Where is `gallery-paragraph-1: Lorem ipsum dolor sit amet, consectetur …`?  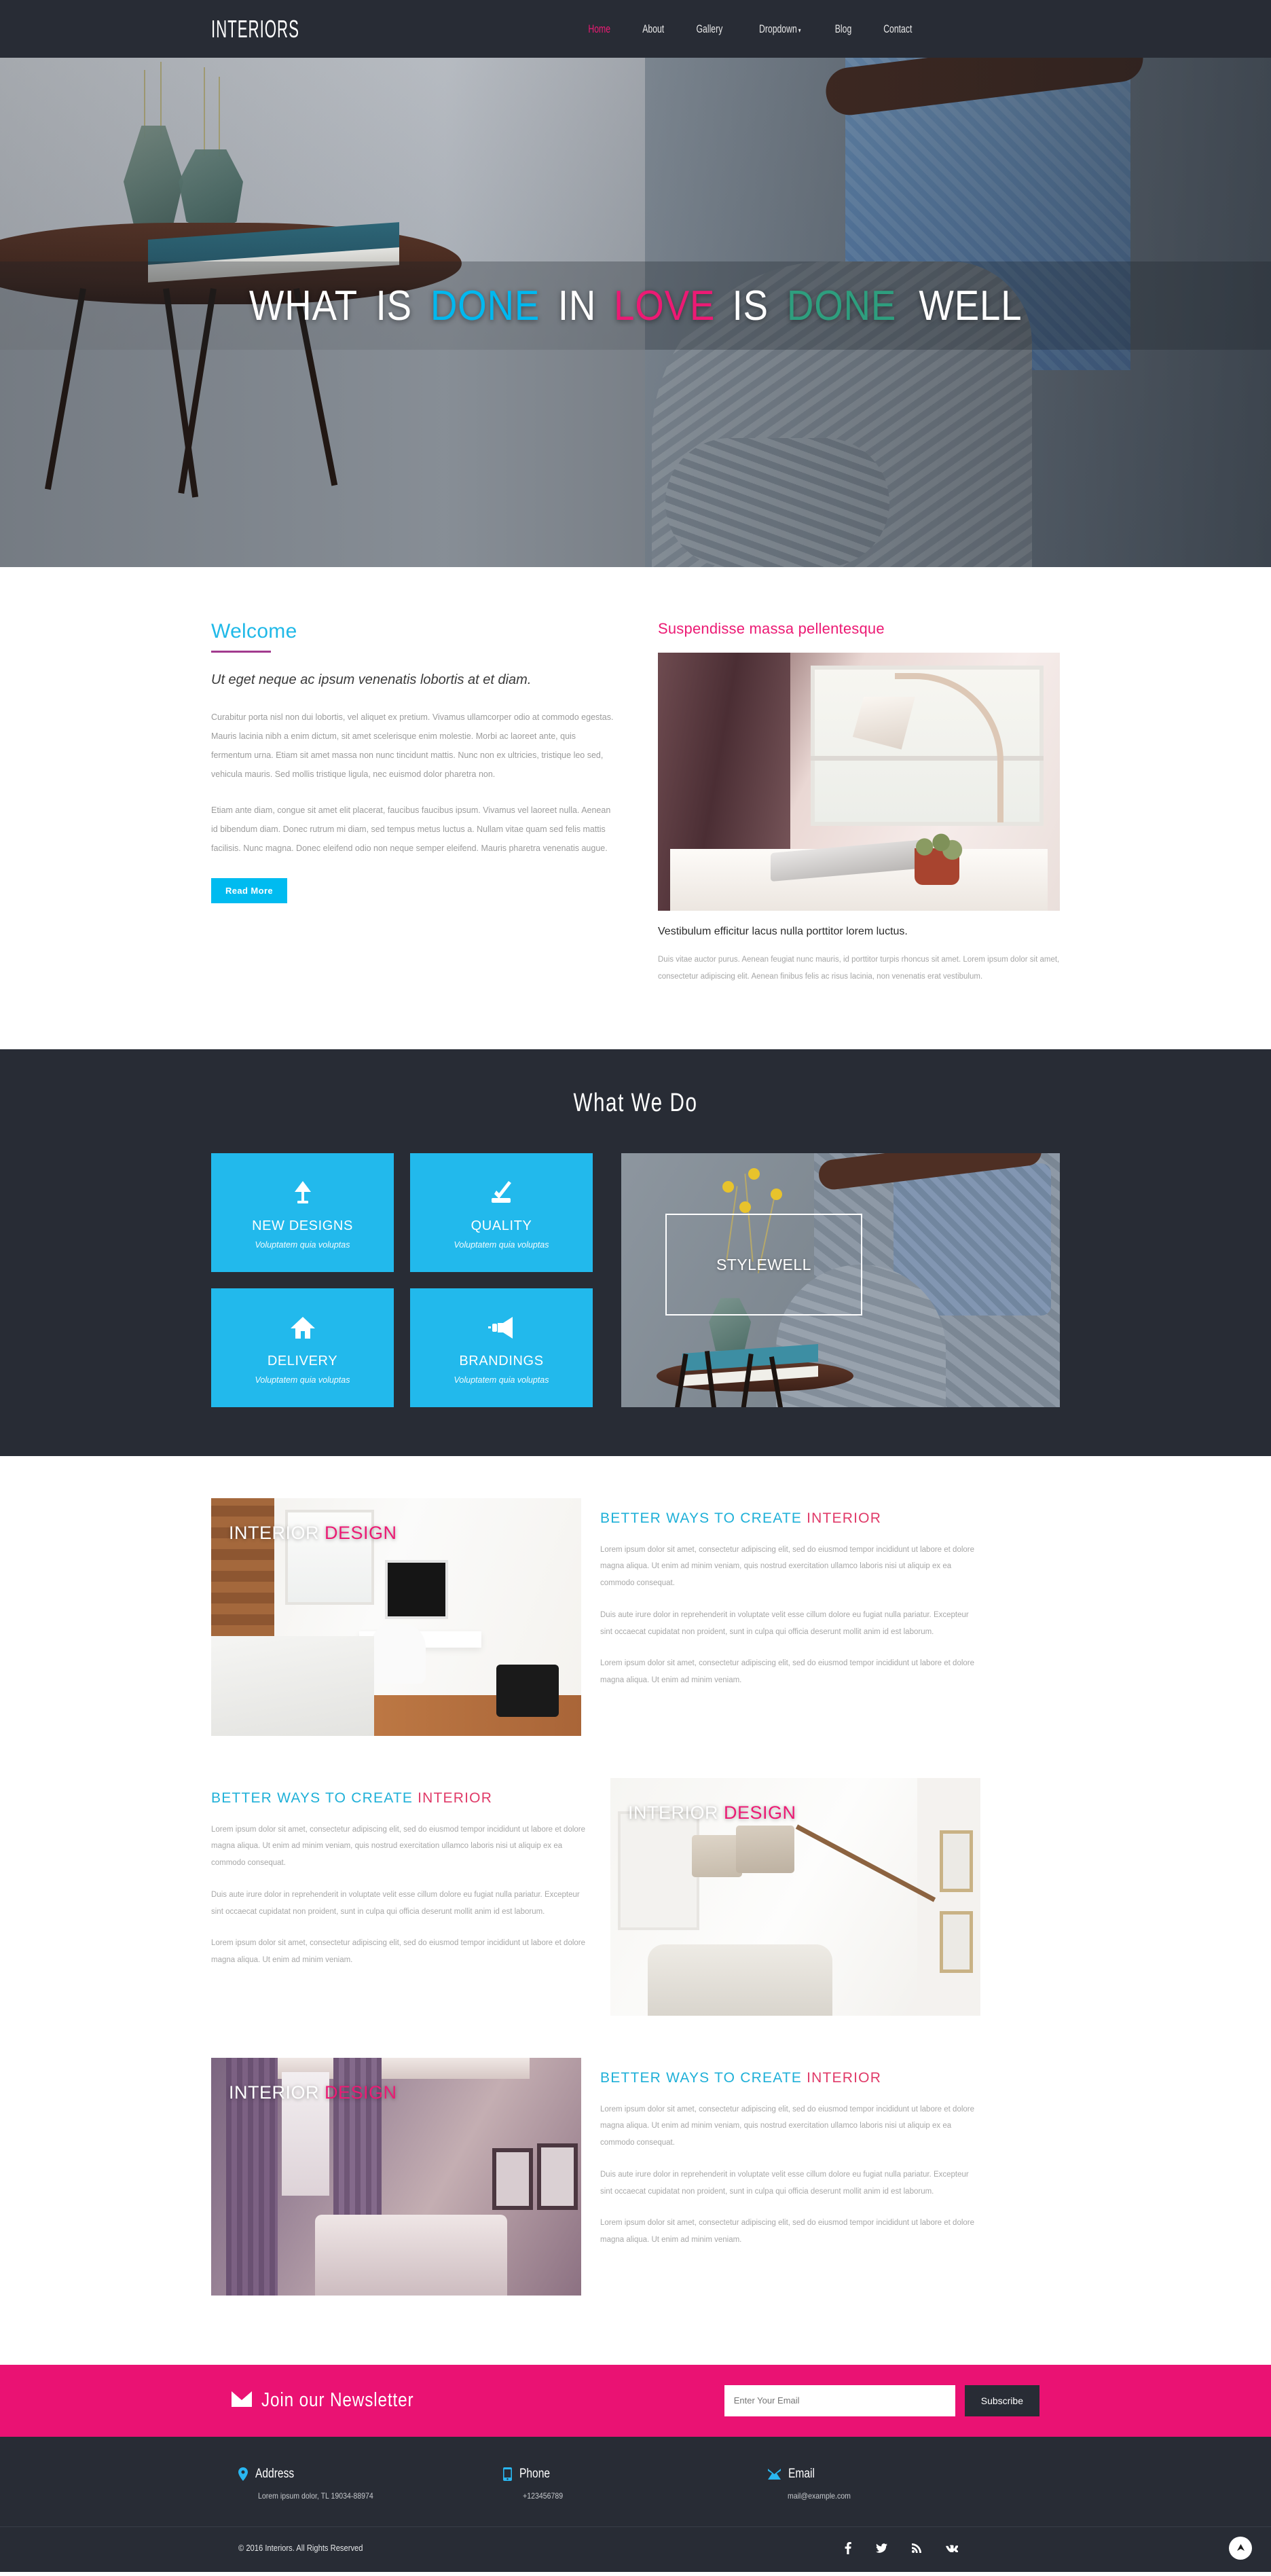 gallery-paragraph-1: Lorem ipsum dolor sit amet, consectetur … is located at coordinates (399, 1846).